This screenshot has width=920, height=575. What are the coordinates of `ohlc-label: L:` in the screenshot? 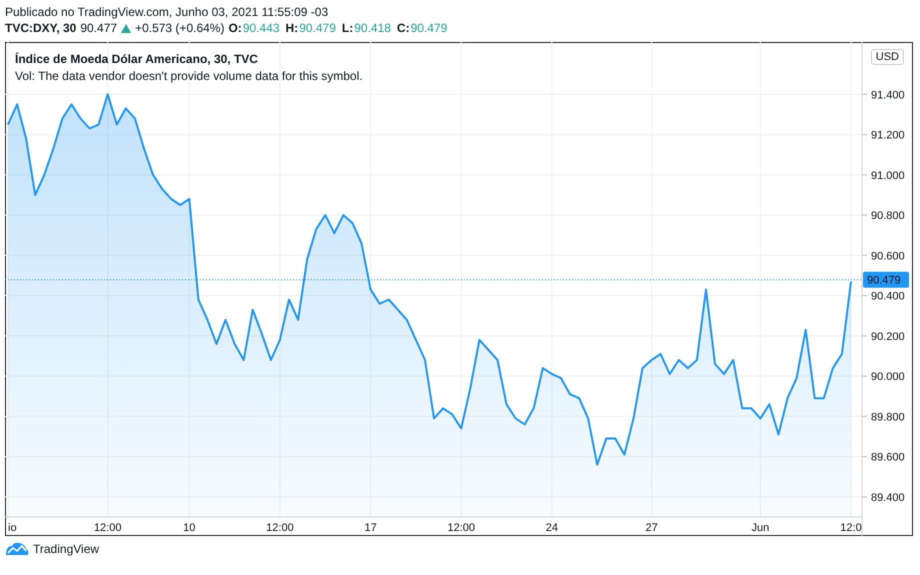 It's located at (348, 28).